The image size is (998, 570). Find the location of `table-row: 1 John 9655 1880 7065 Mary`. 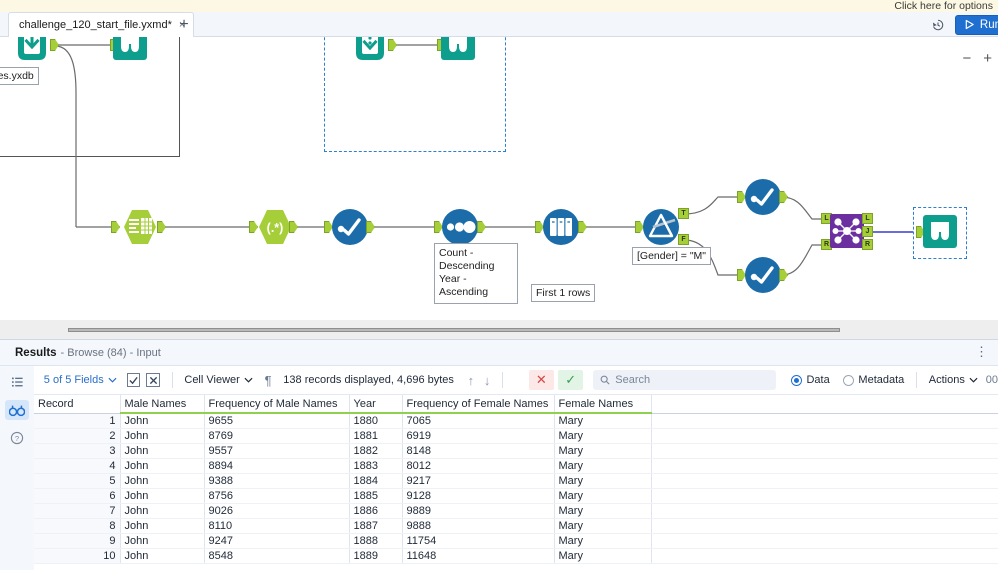

table-row: 1 John 9655 1880 7065 Mary is located at coordinates (516, 421).